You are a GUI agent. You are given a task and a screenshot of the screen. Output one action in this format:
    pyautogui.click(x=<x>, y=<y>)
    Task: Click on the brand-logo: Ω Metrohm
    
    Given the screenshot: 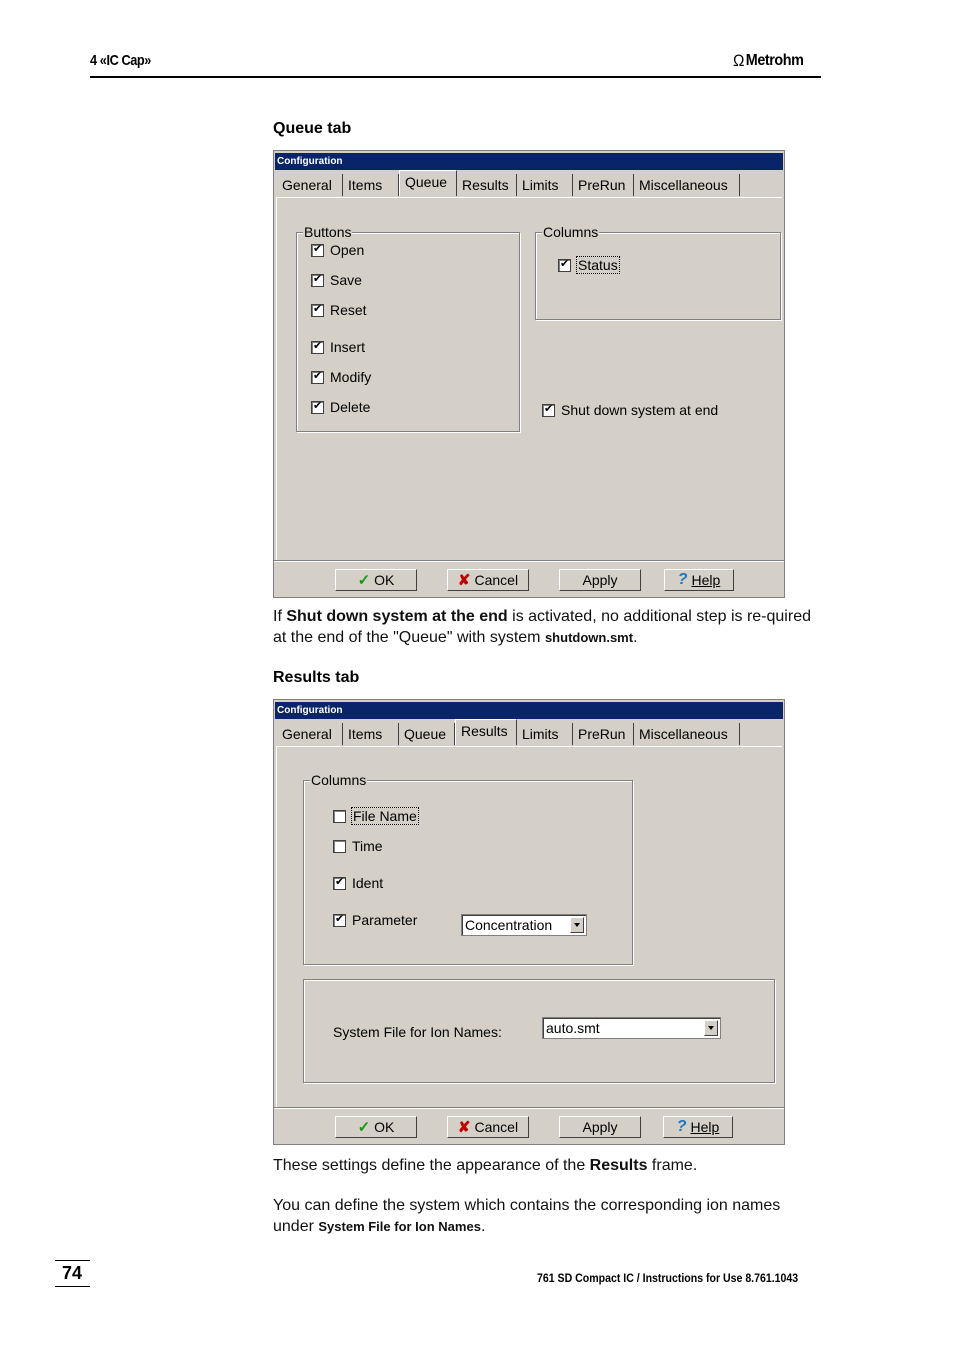 What is the action you would take?
    pyautogui.click(x=768, y=61)
    